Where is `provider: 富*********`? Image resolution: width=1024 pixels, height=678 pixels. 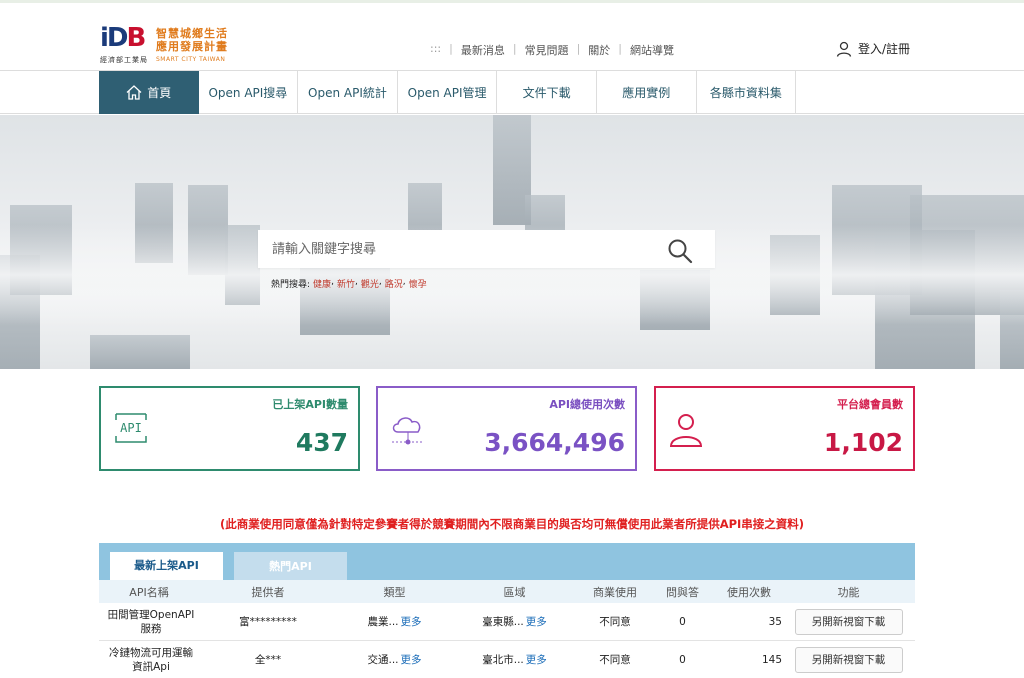
provider: 富********* is located at coordinates (268, 622).